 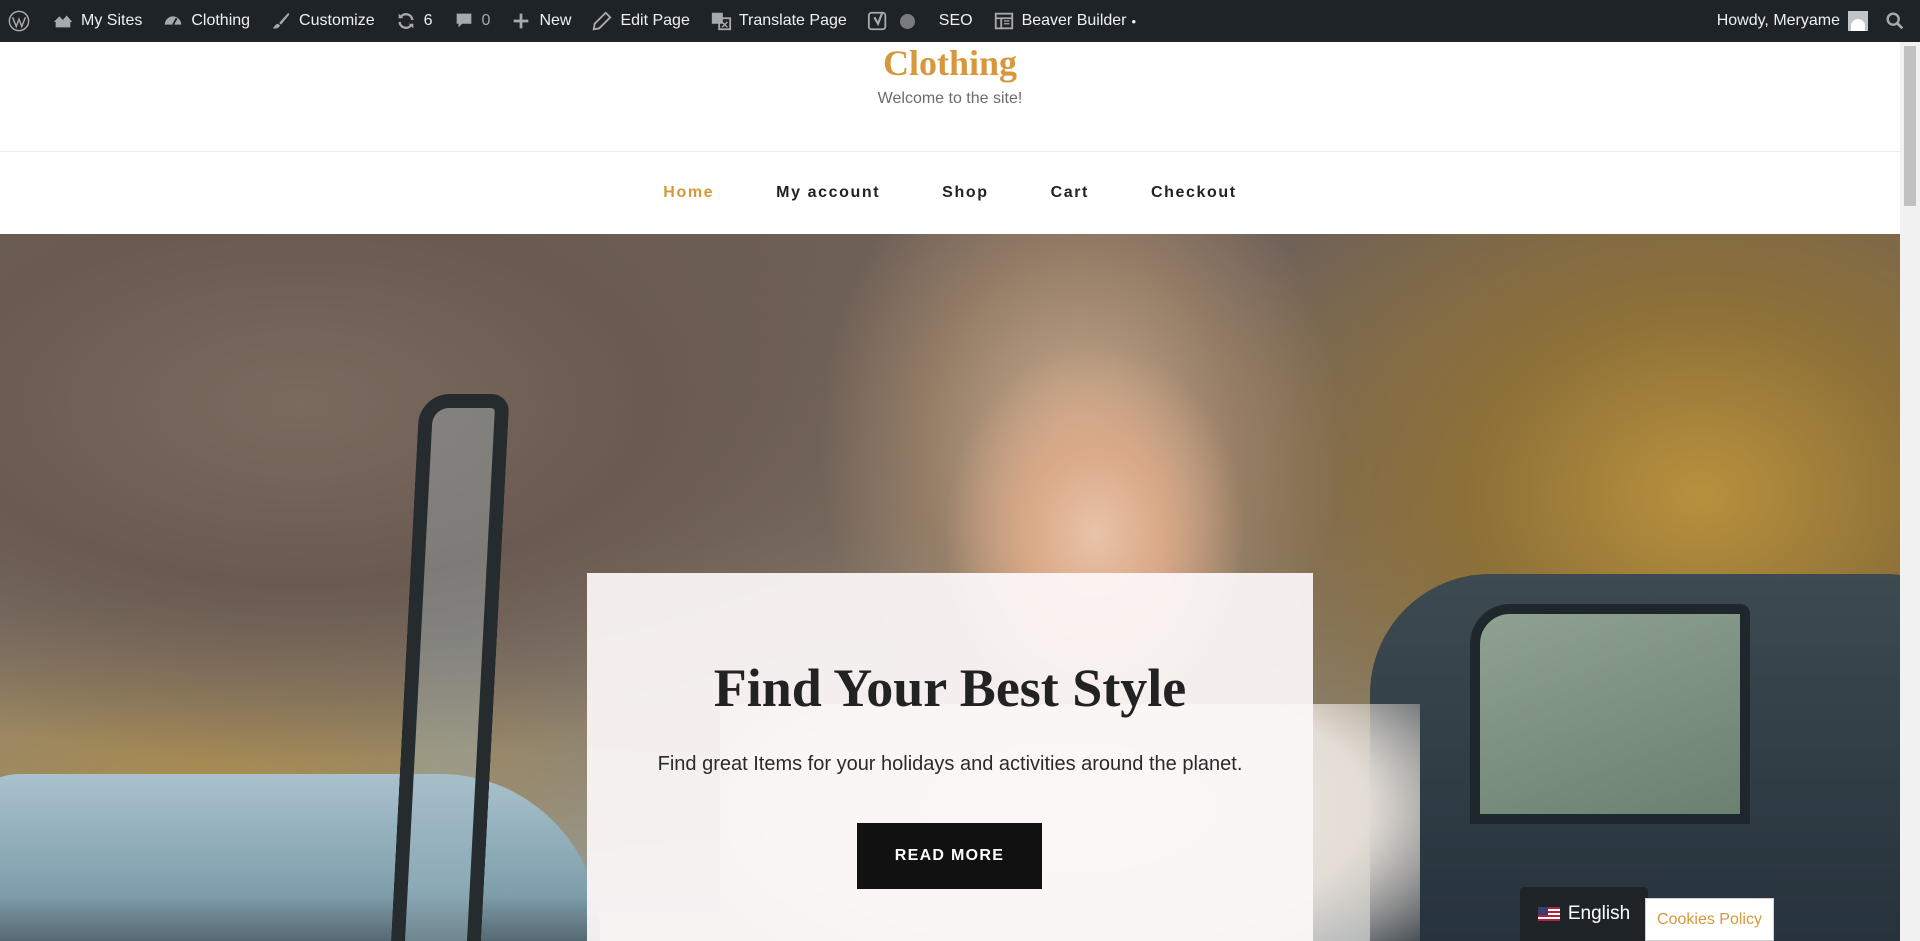 I want to click on beaver-builder-link: Beaver Builder •, so click(x=1065, y=21).